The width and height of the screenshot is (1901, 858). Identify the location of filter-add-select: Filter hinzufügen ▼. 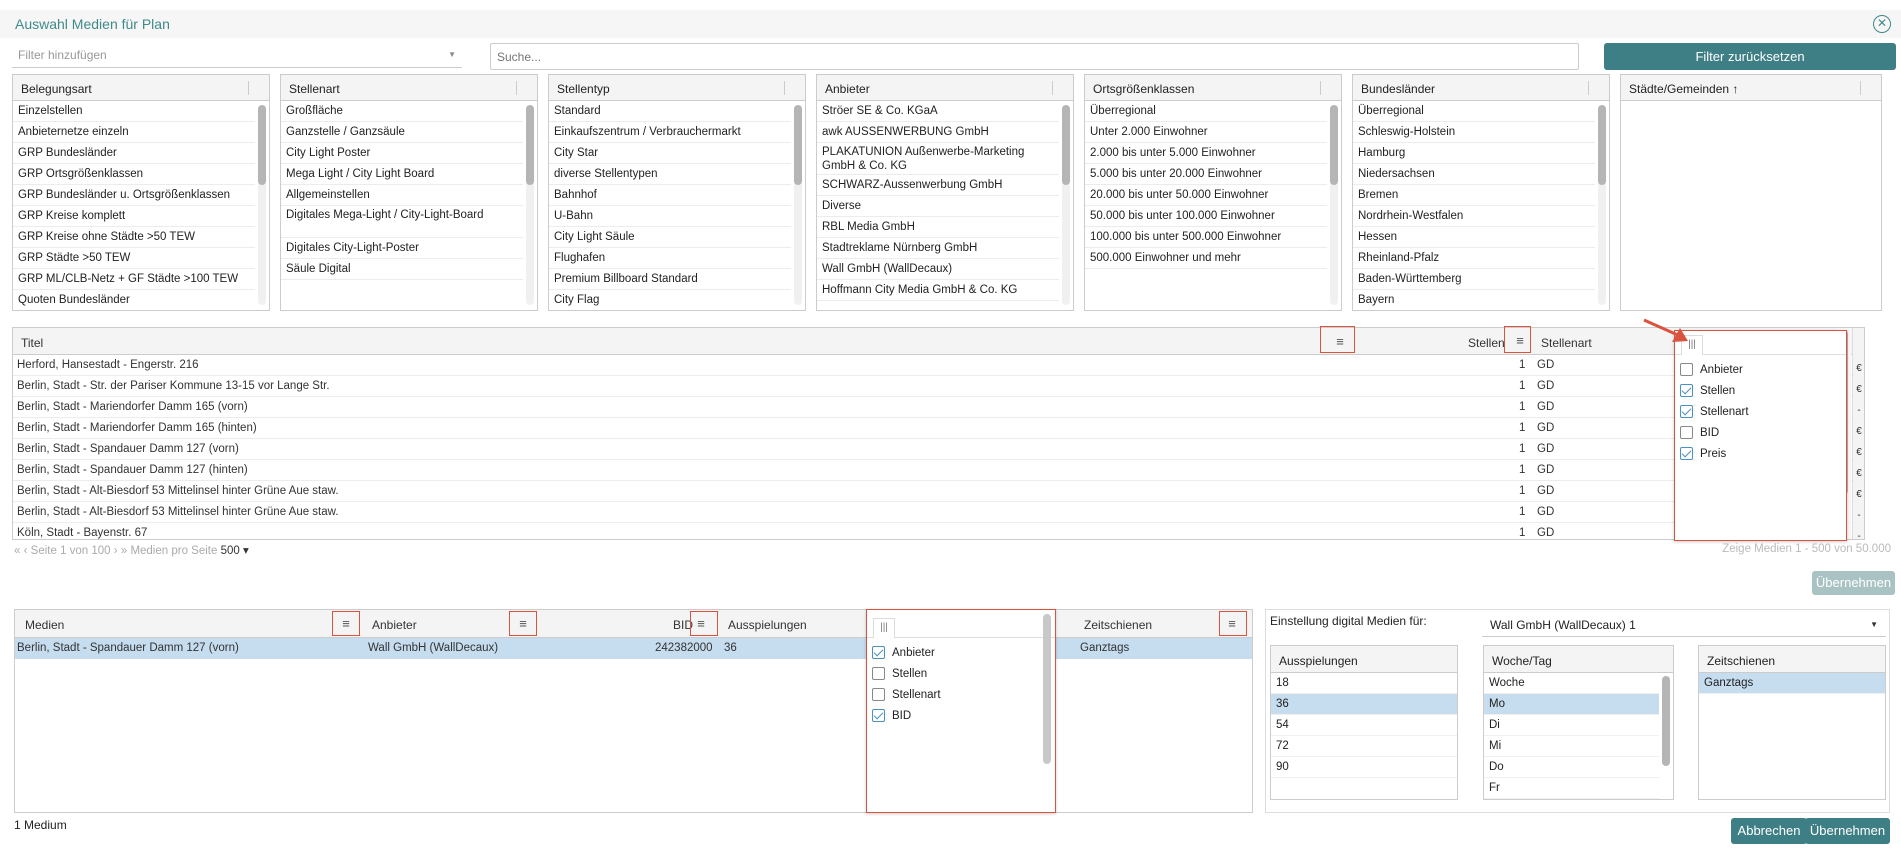
(237, 56).